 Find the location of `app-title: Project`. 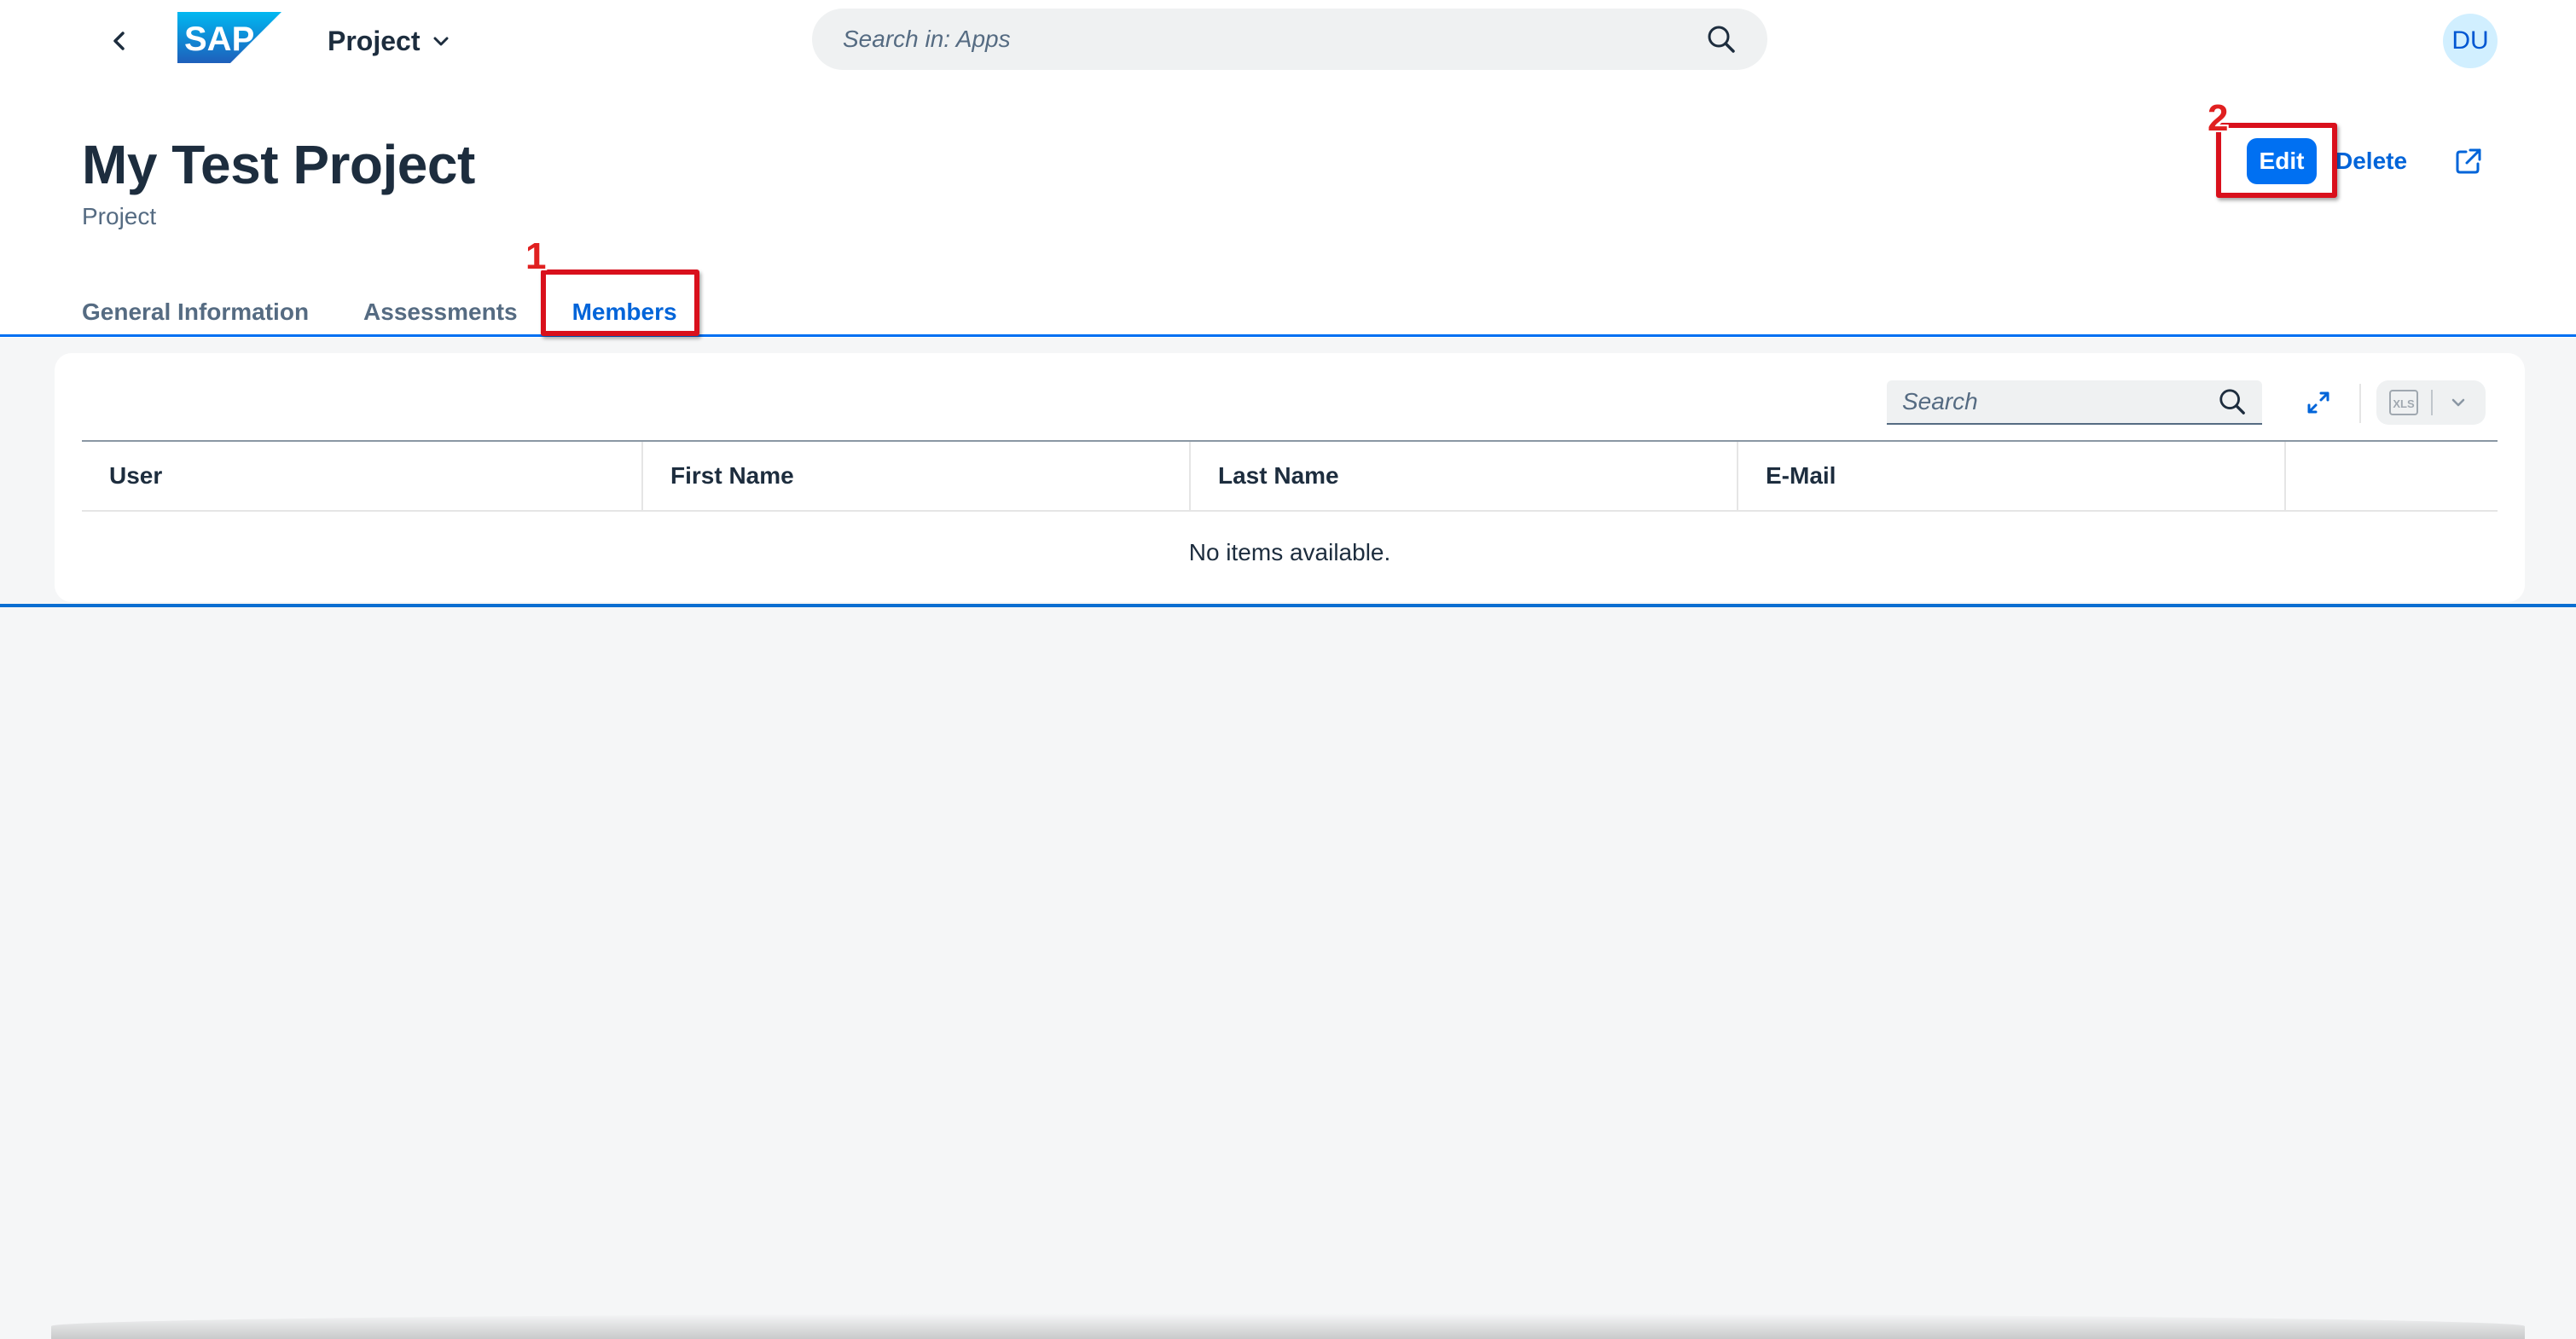

app-title: Project is located at coordinates (374, 41).